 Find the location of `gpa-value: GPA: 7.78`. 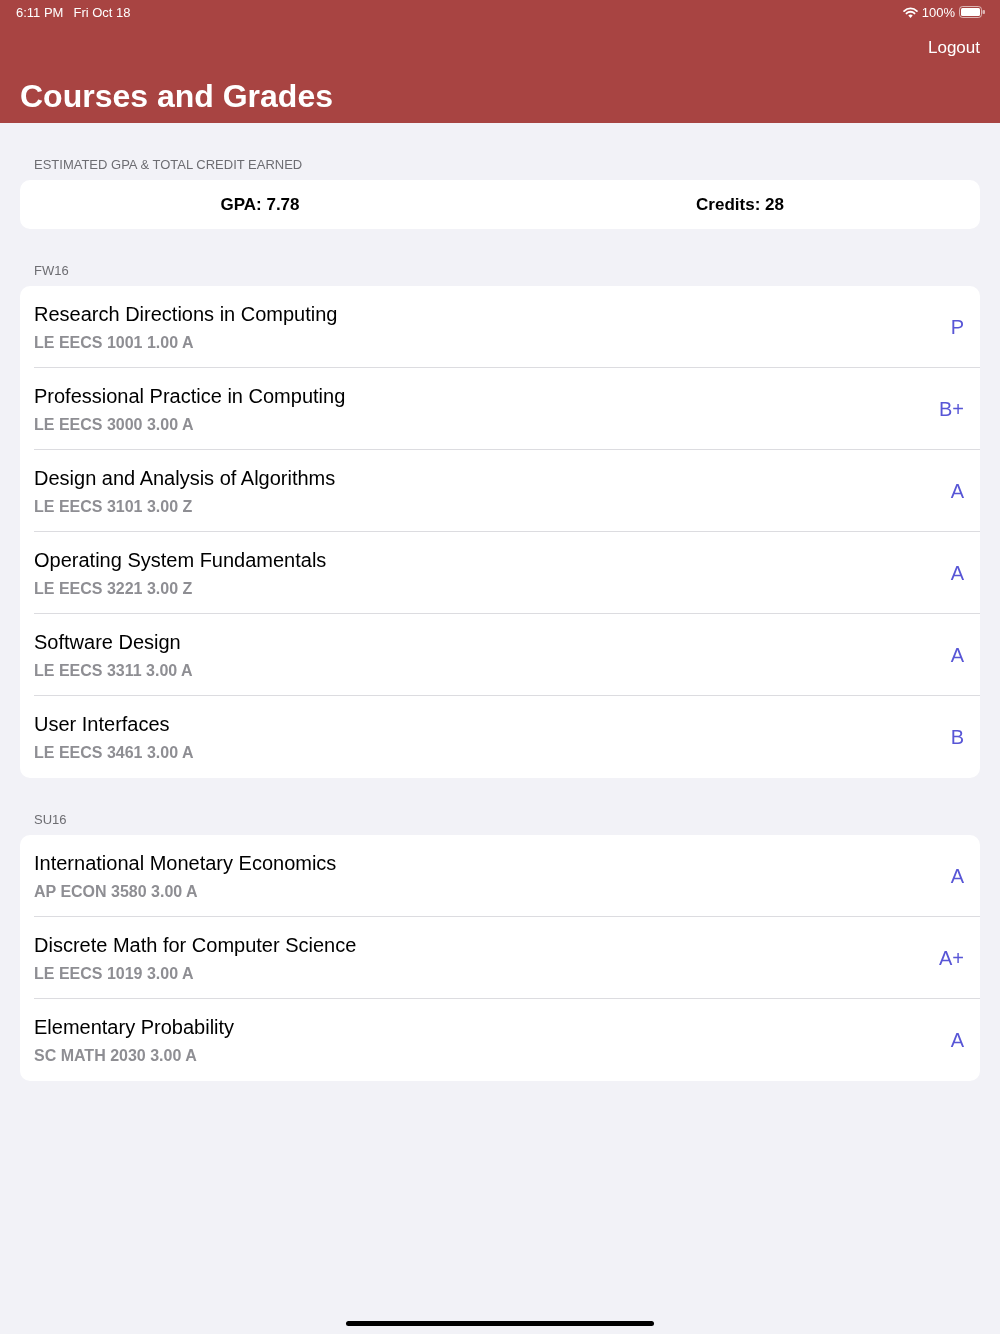

gpa-value: GPA: 7.78 is located at coordinates (260, 204).